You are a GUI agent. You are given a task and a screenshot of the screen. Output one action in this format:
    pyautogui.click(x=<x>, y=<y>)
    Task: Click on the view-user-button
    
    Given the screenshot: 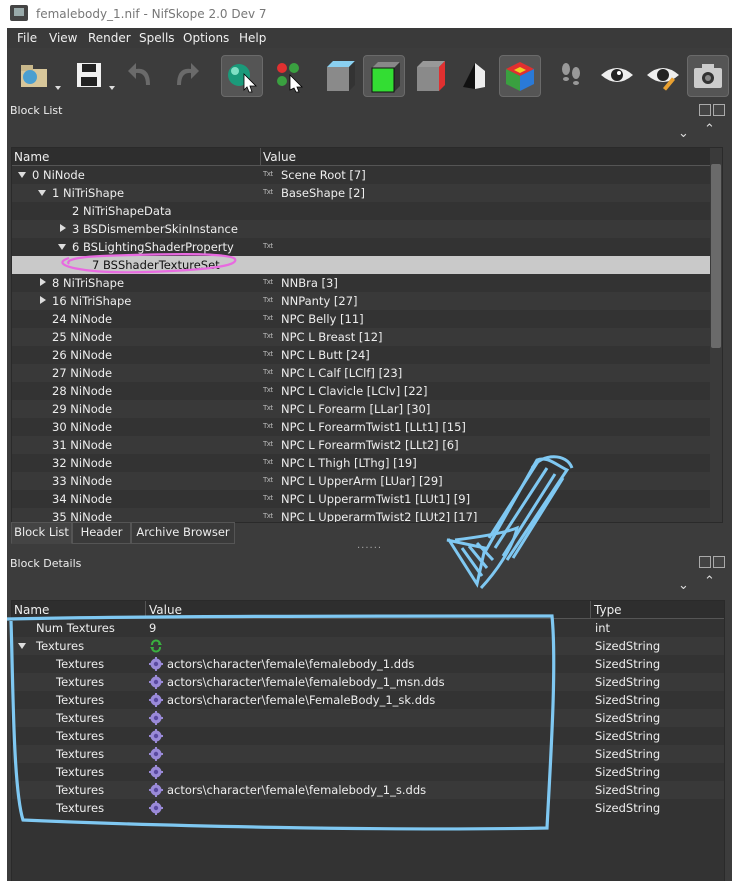 What is the action you would take?
    pyautogui.click(x=520, y=76)
    